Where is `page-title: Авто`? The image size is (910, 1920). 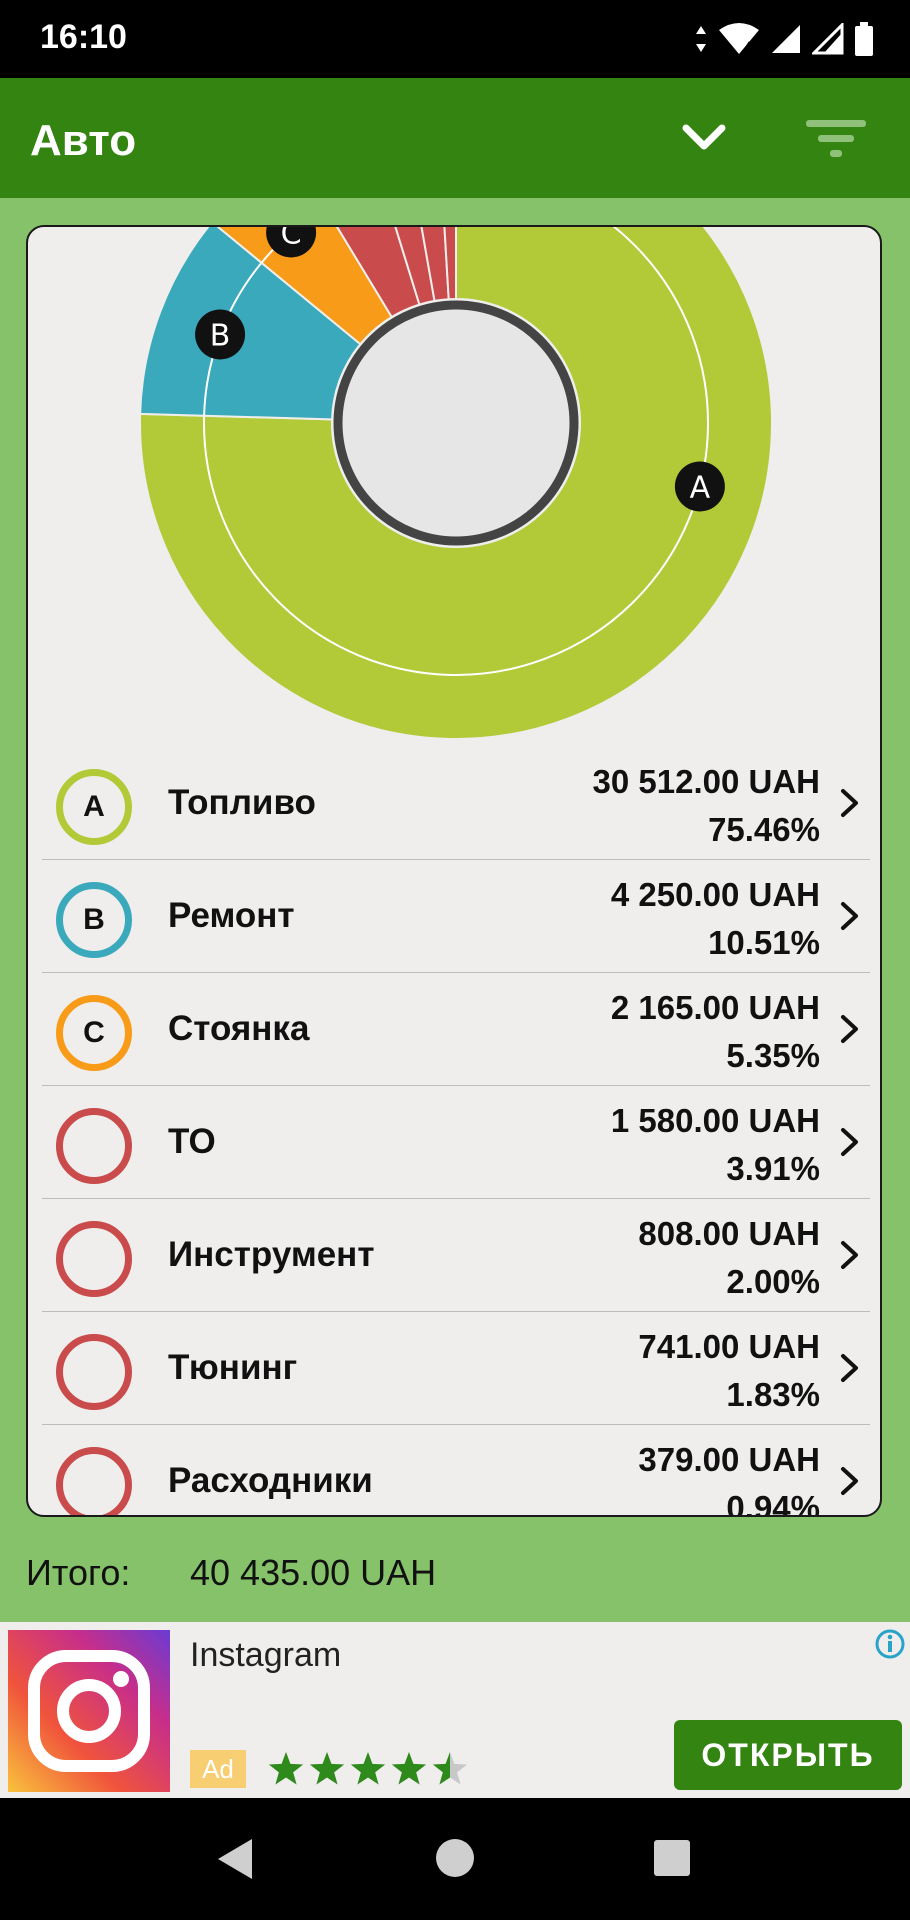 page-title: Авто is located at coordinates (83, 140).